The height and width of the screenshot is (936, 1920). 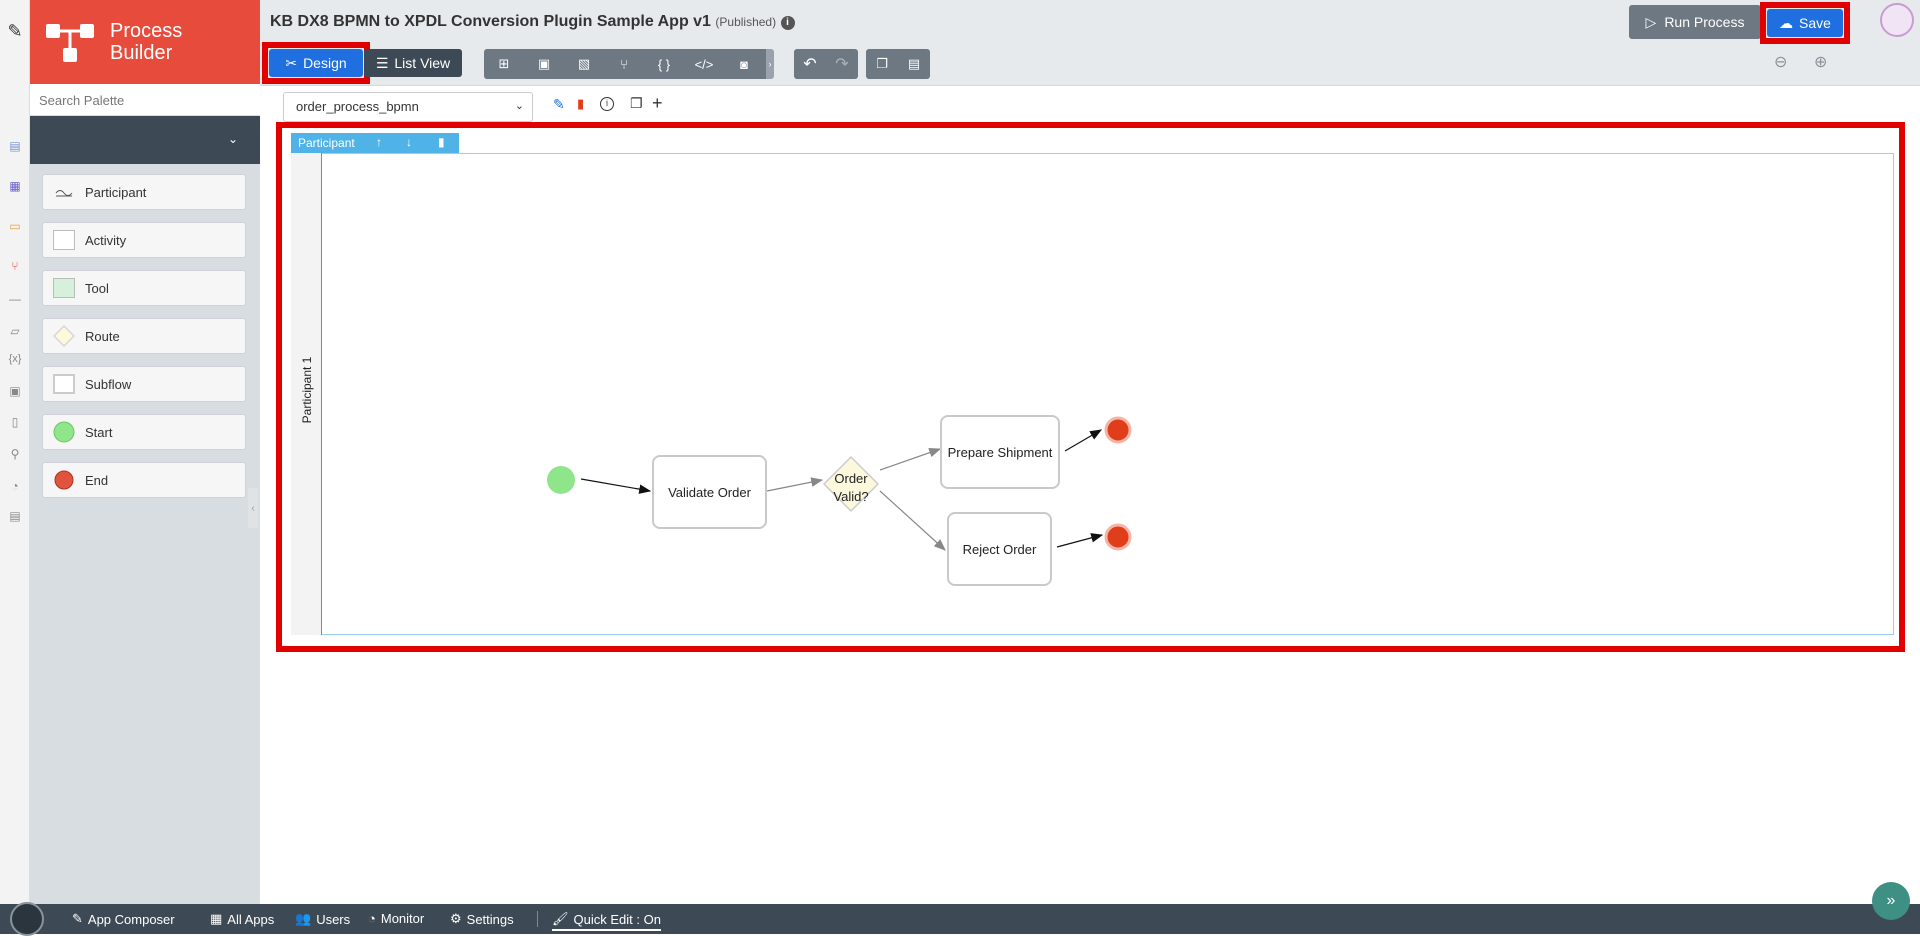 What do you see at coordinates (1891, 901) in the screenshot?
I see `expand-panel-button: »` at bounding box center [1891, 901].